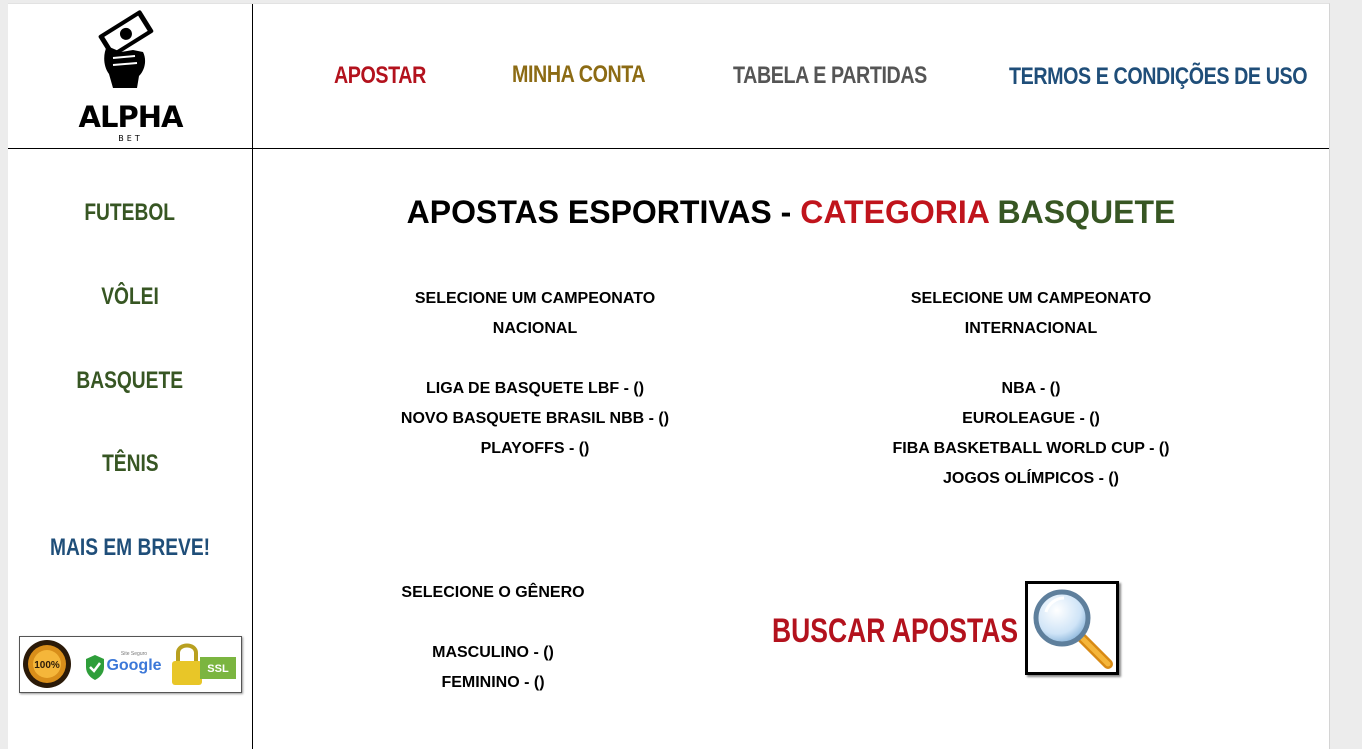  Describe the element at coordinates (1031, 479) in the screenshot. I see `option-jogos-olimpicos: JOGOS OLÍMPICOS - ()` at that location.